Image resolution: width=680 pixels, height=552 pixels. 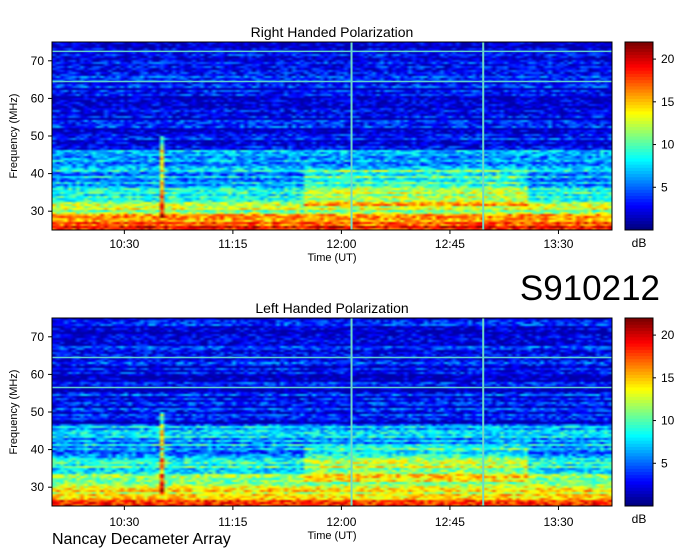 I want to click on y-tick-label: 50, so click(x=38, y=412).